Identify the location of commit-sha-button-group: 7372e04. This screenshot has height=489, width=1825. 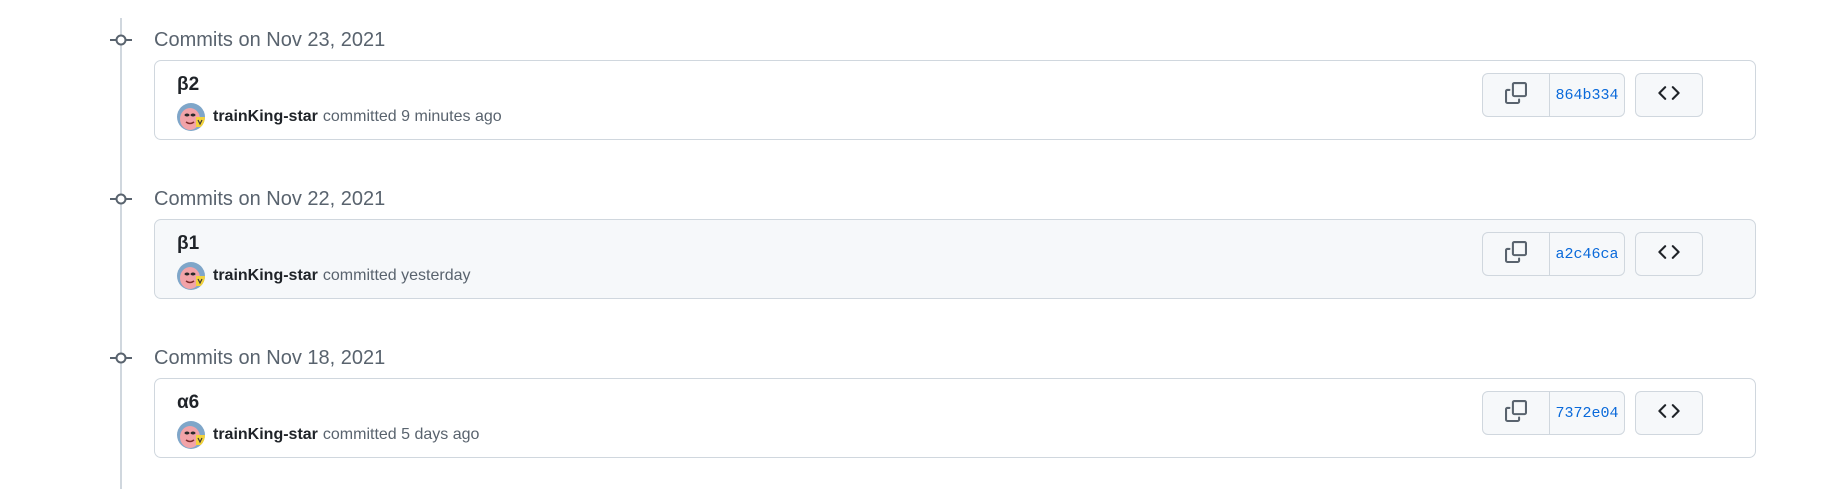
(1553, 413).